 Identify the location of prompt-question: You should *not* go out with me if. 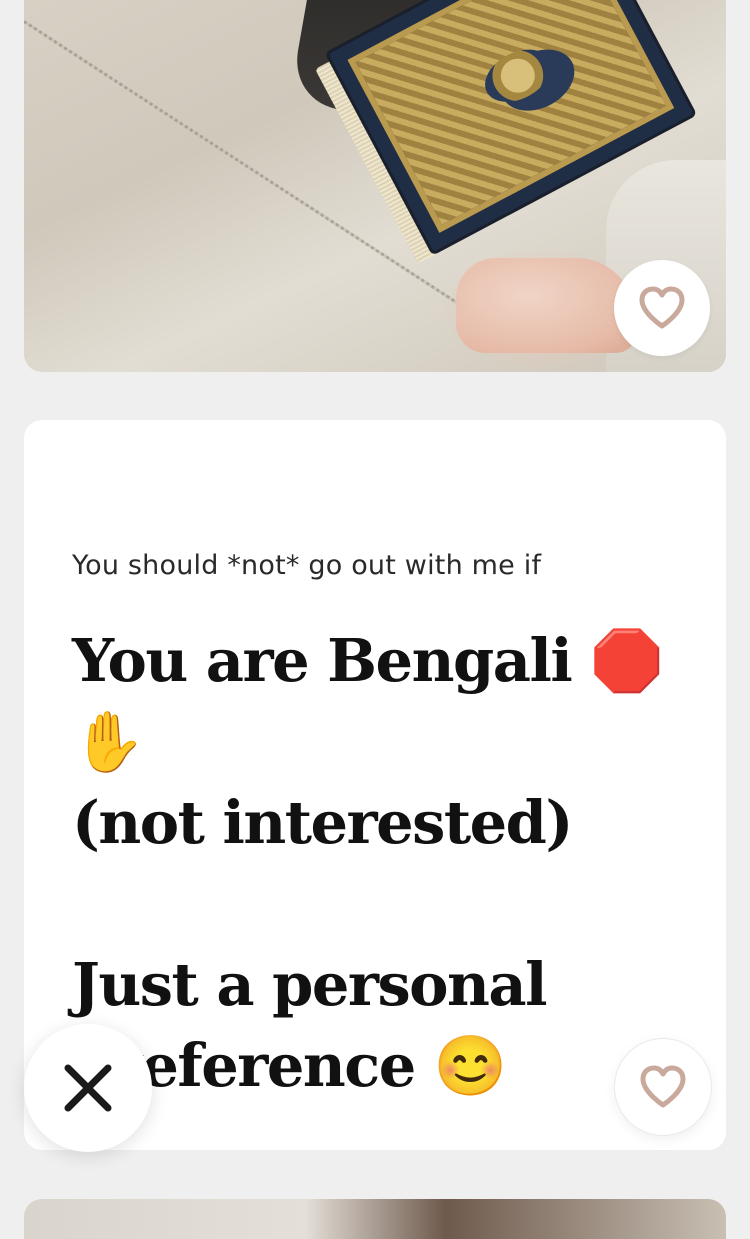
(307, 565).